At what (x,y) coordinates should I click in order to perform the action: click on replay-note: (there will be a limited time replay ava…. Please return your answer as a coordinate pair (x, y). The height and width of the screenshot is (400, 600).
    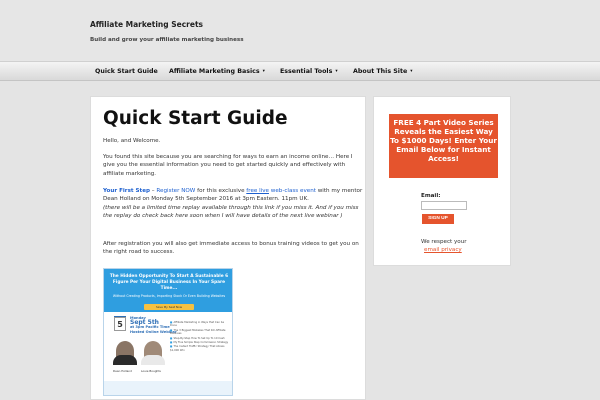
    Looking at the image, I should click on (231, 212).